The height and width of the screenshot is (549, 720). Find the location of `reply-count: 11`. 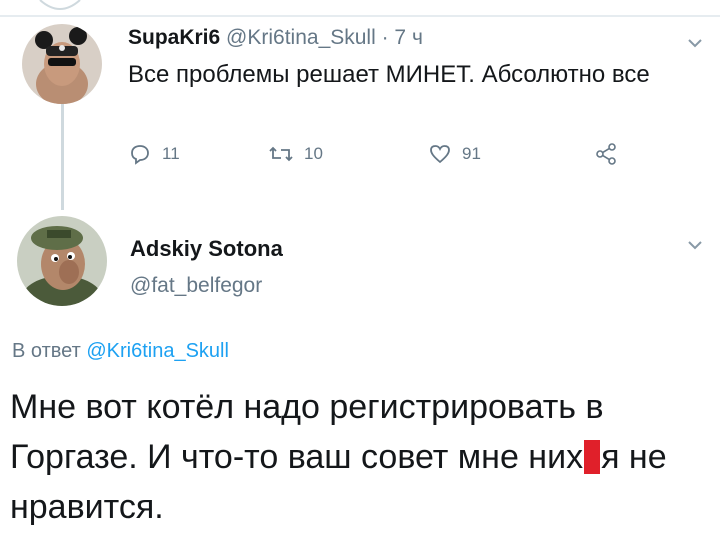

reply-count: 11 is located at coordinates (171, 153).